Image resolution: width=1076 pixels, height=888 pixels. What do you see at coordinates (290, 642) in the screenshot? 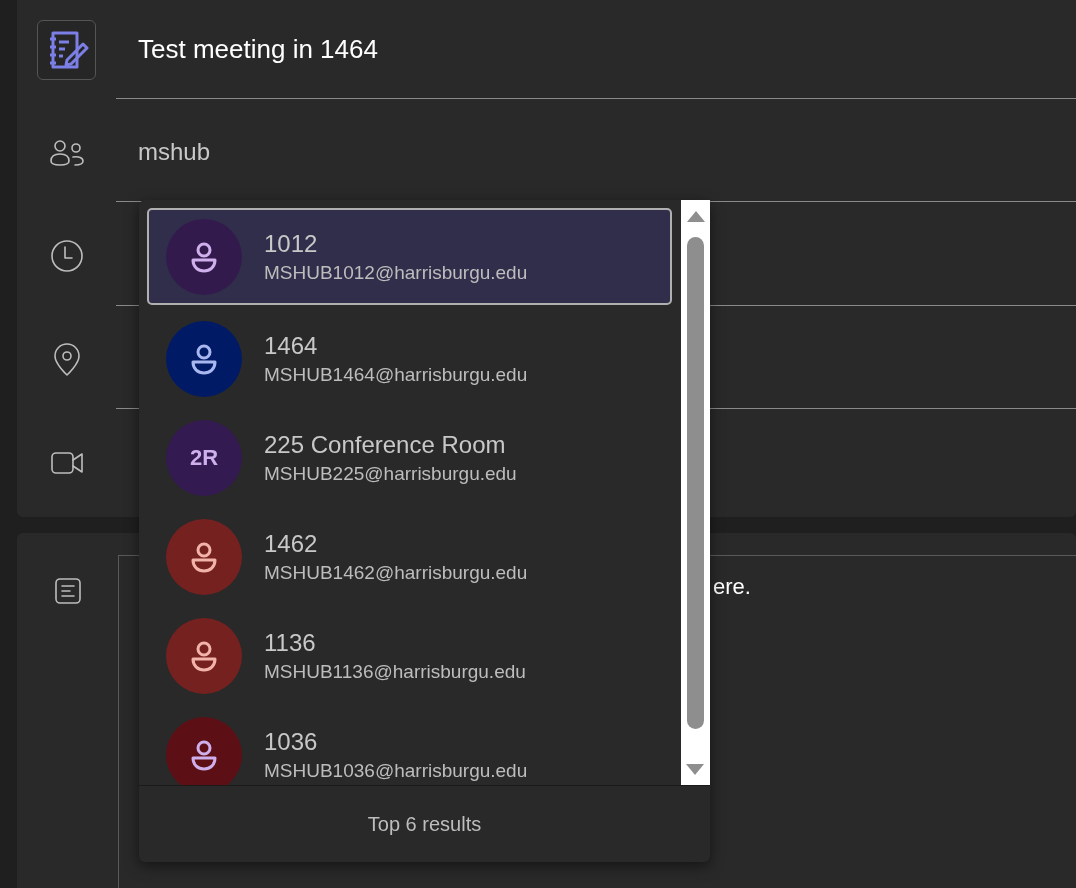
I see `contact-name: 1136` at bounding box center [290, 642].